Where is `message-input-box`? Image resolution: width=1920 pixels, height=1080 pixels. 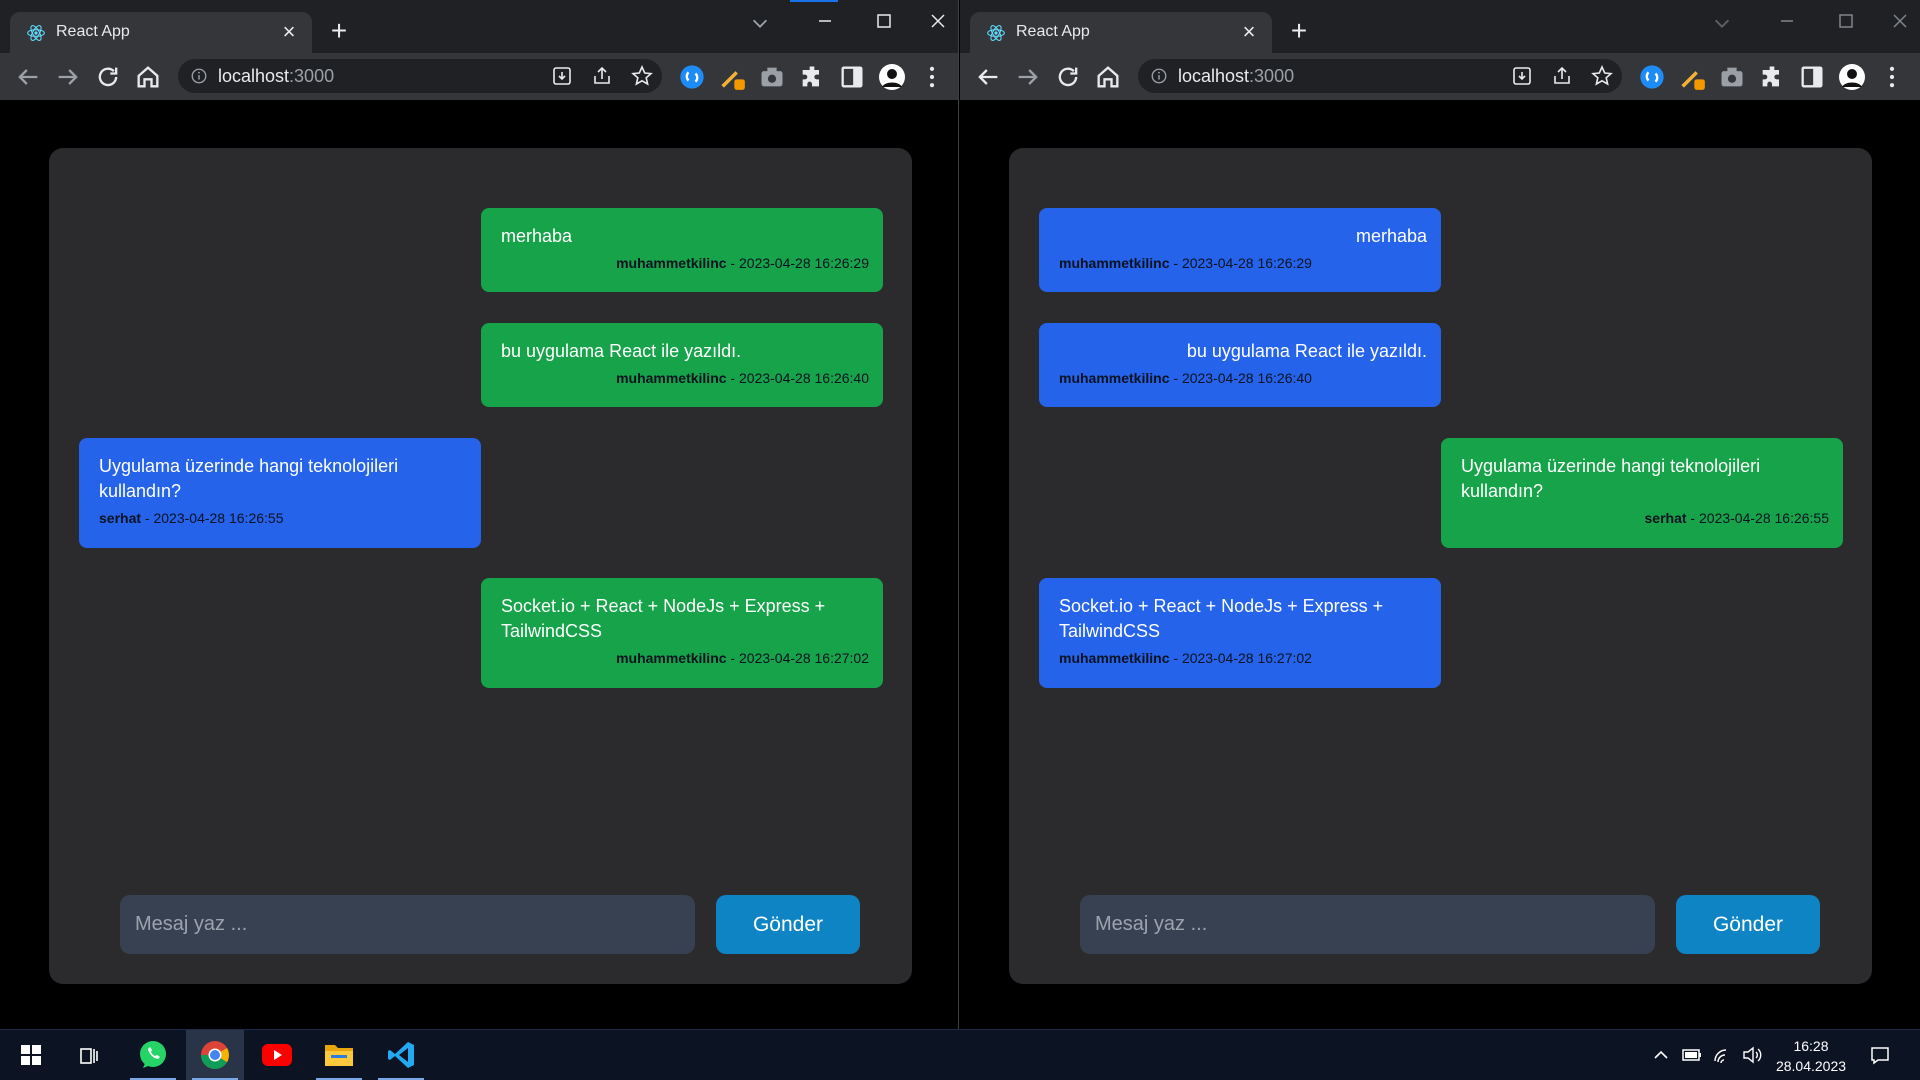 message-input-box is located at coordinates (1367, 924).